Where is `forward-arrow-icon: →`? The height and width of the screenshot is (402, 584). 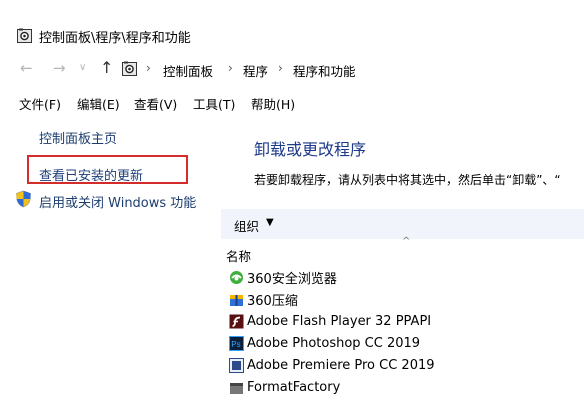 forward-arrow-icon: → is located at coordinates (59, 68).